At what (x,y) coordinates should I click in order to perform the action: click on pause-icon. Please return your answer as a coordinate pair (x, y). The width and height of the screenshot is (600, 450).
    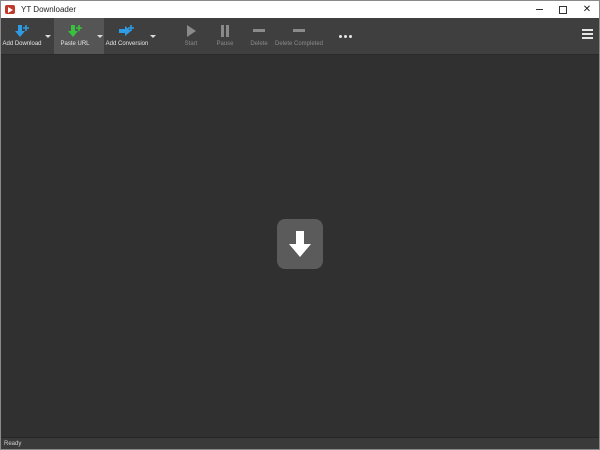
    Looking at the image, I should click on (225, 31).